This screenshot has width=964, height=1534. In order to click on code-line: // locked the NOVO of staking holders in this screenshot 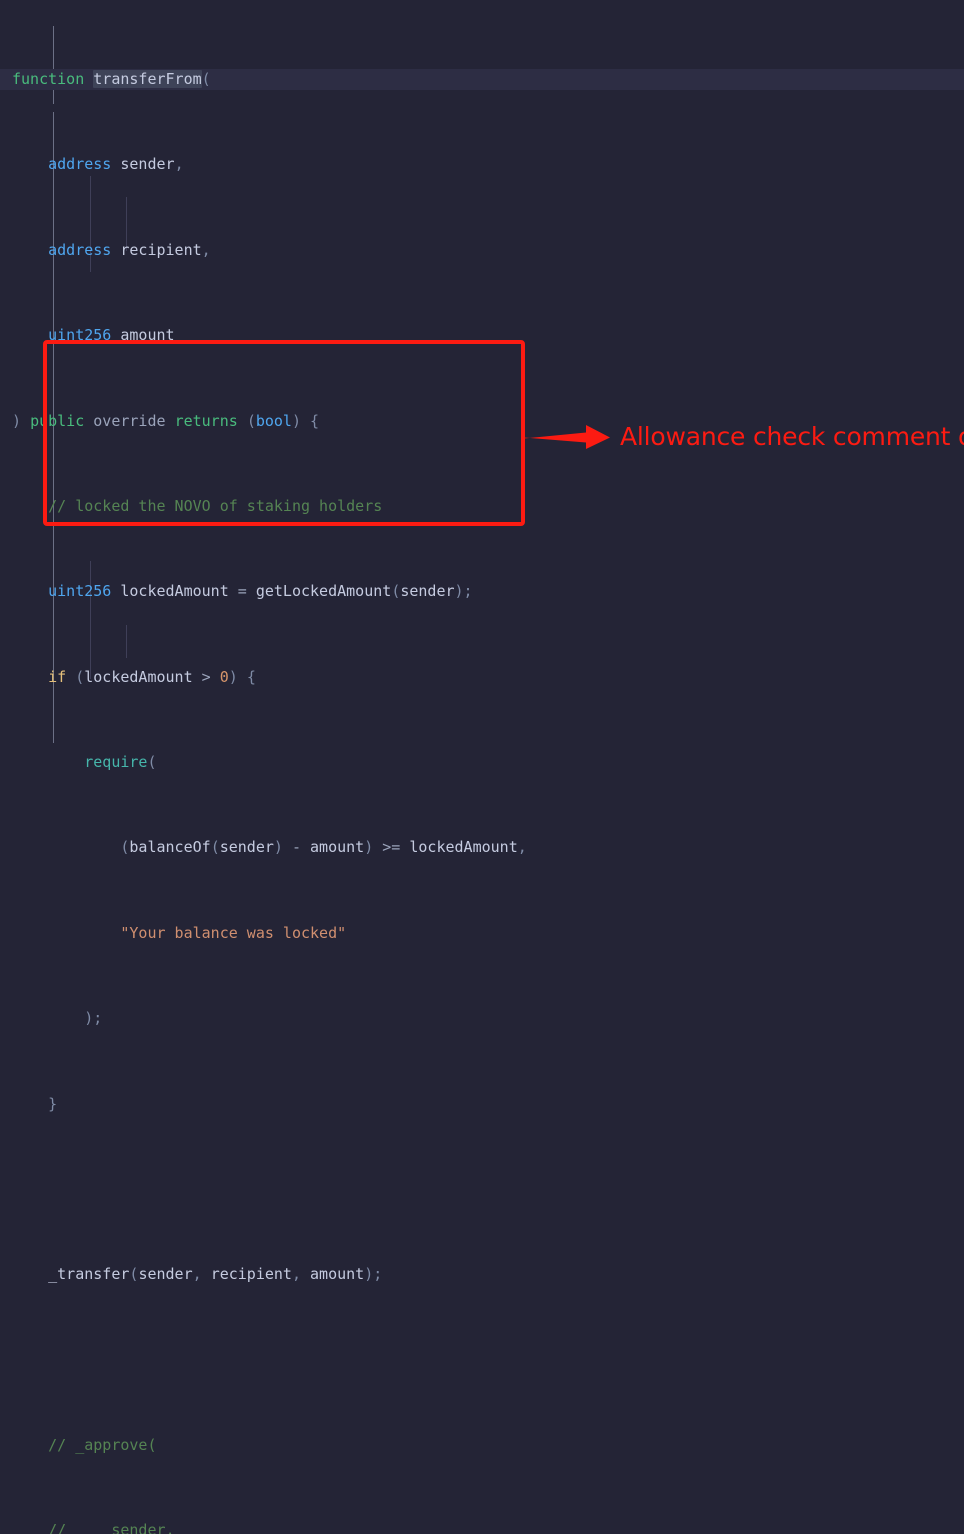, I will do `click(482, 506)`.